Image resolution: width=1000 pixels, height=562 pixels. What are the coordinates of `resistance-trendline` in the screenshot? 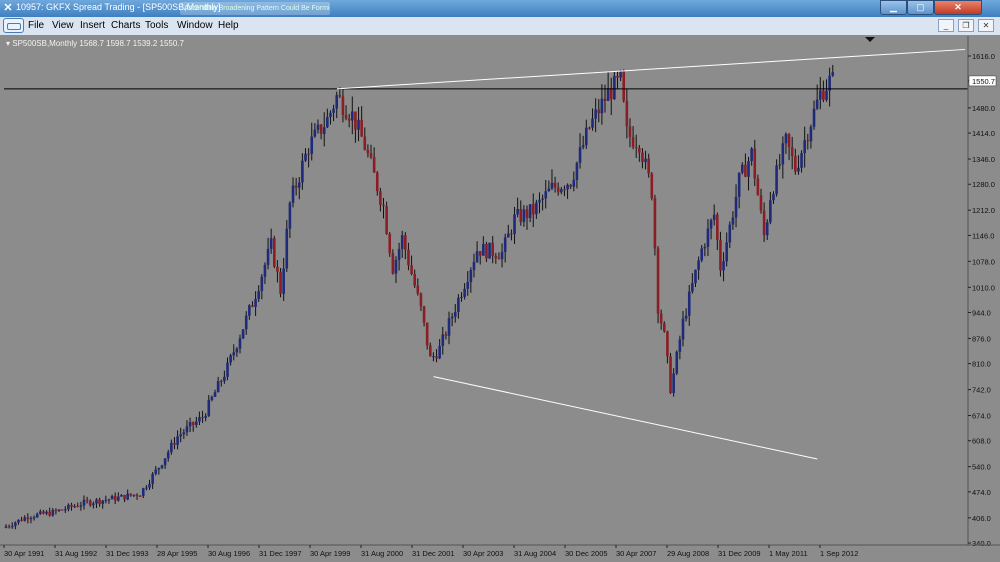 It's located at (586, 73).